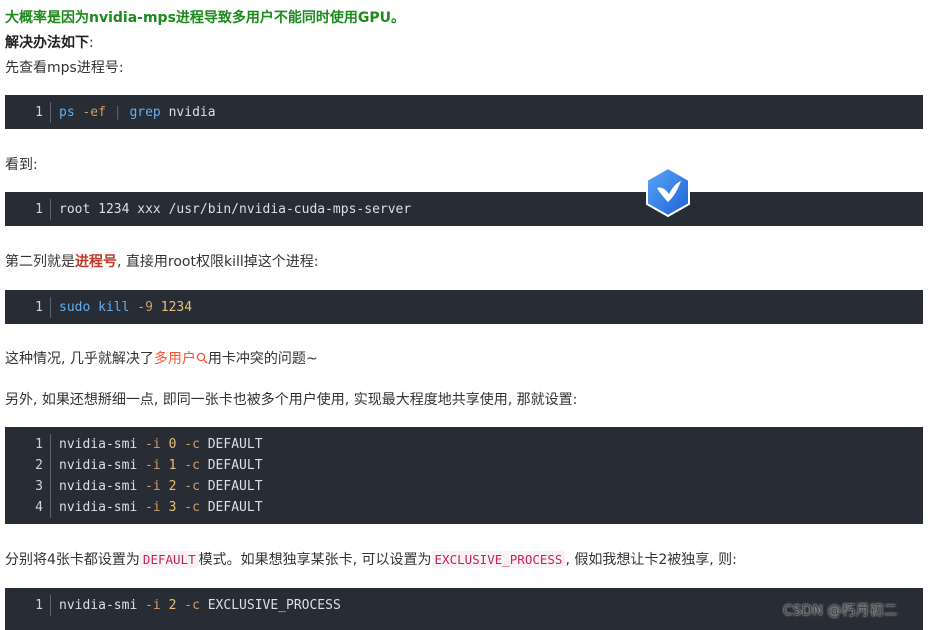 The width and height of the screenshot is (935, 630). Describe the element at coordinates (464, 486) in the screenshot. I see `code-line: 3 nvidia-smi -i 2 -c DEFAULT` at that location.